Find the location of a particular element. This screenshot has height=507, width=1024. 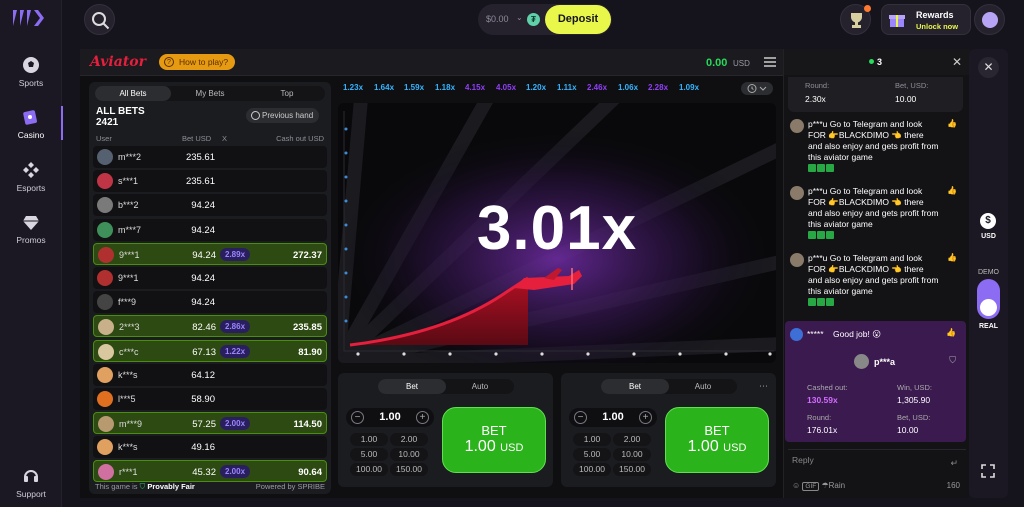

bet-user: m***7 is located at coordinates (130, 229).